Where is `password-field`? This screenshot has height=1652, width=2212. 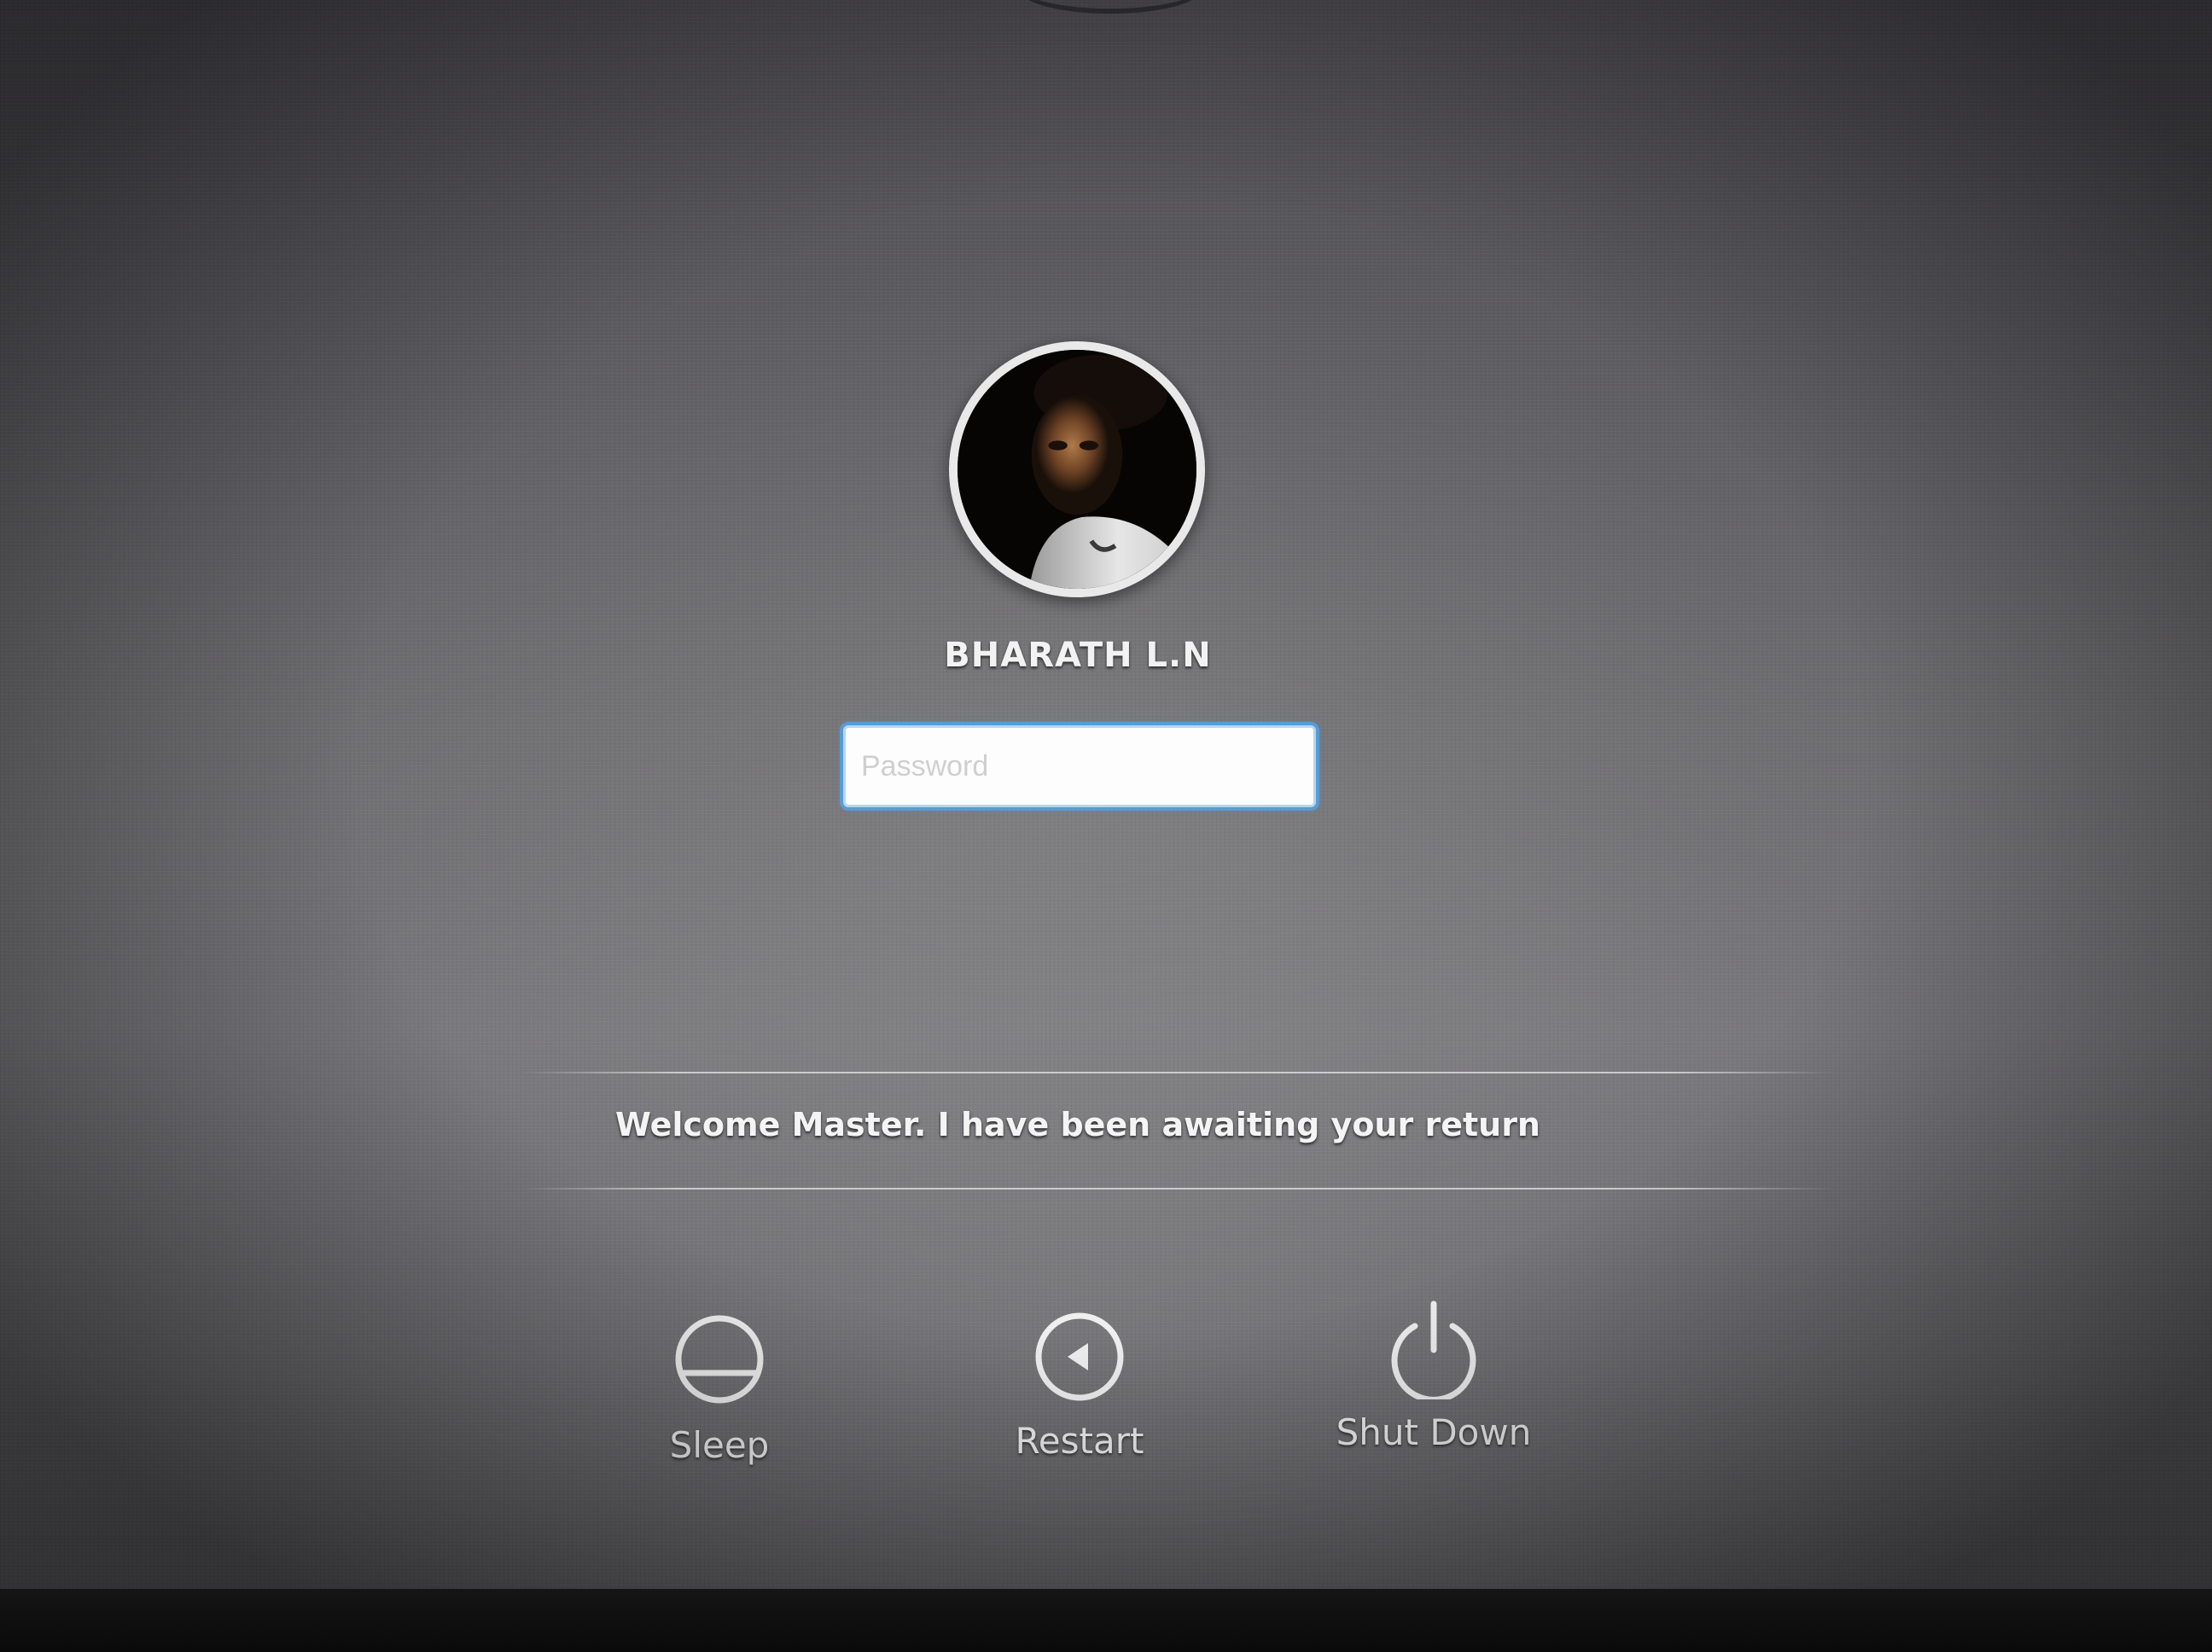
password-field is located at coordinates (1079, 766).